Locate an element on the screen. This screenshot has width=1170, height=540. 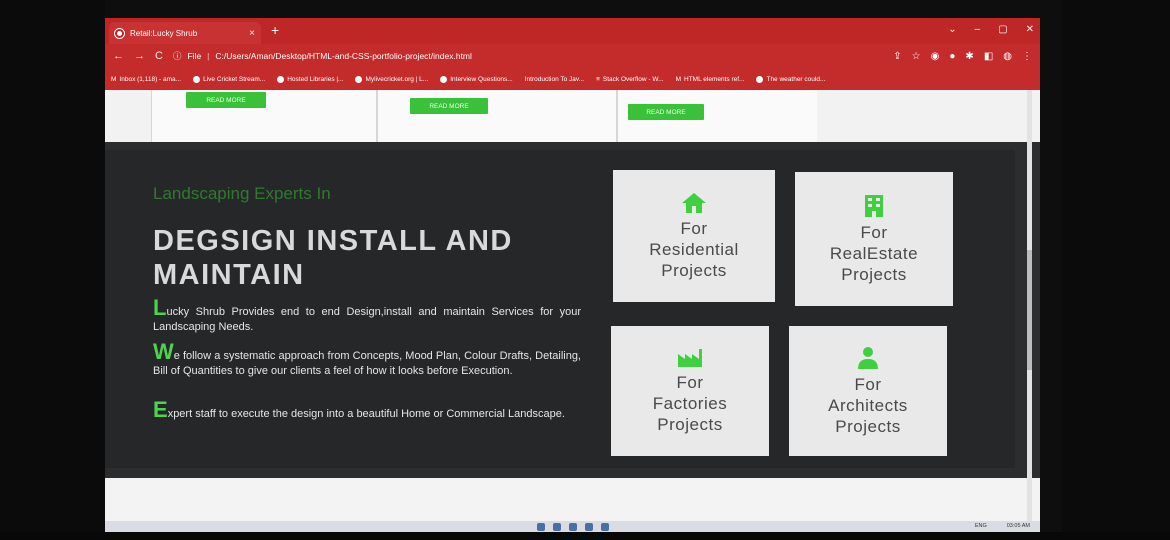
forward-button: → is located at coordinates (139, 56).